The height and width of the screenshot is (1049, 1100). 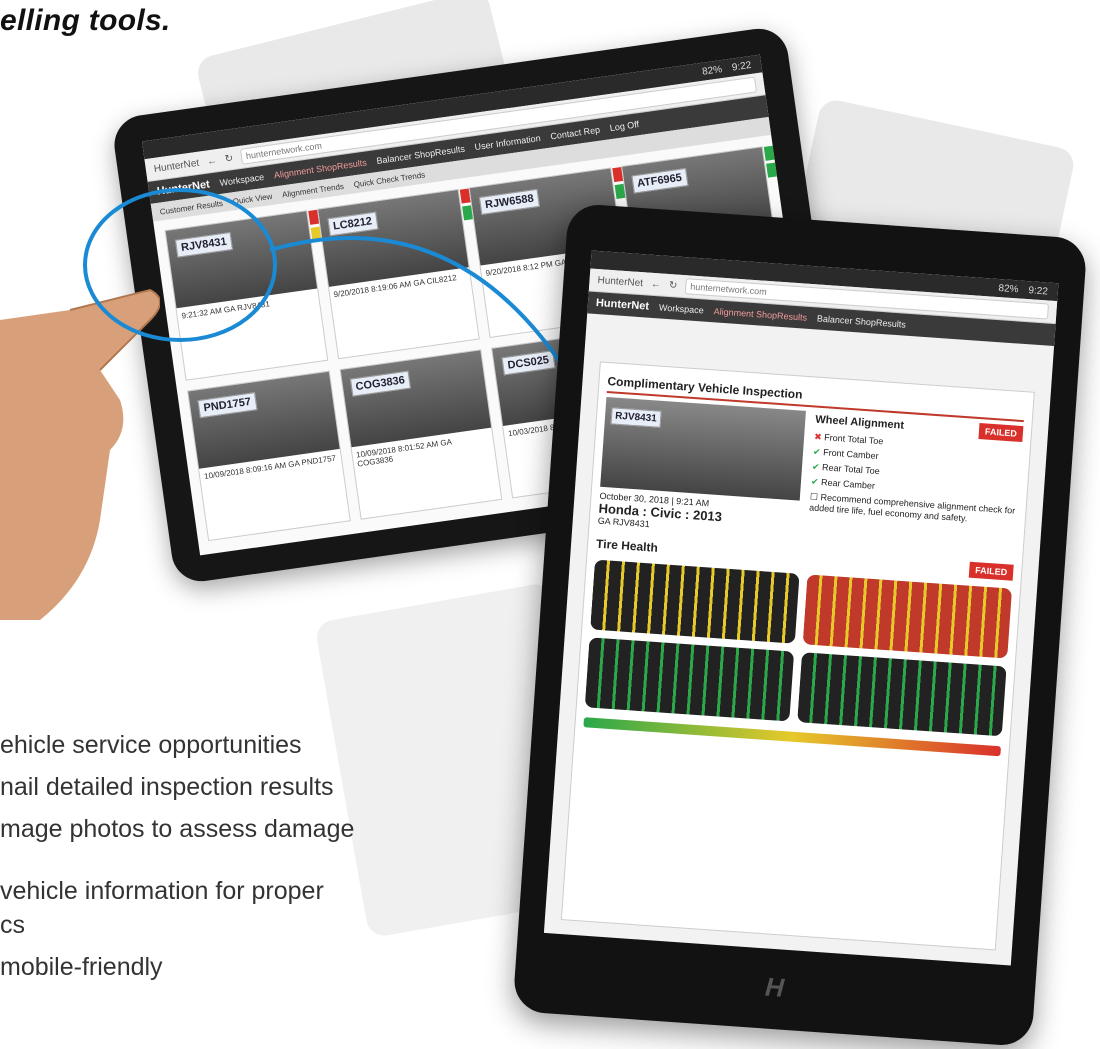 What do you see at coordinates (848, 484) in the screenshot?
I see `check-label: Rear Camber` at bounding box center [848, 484].